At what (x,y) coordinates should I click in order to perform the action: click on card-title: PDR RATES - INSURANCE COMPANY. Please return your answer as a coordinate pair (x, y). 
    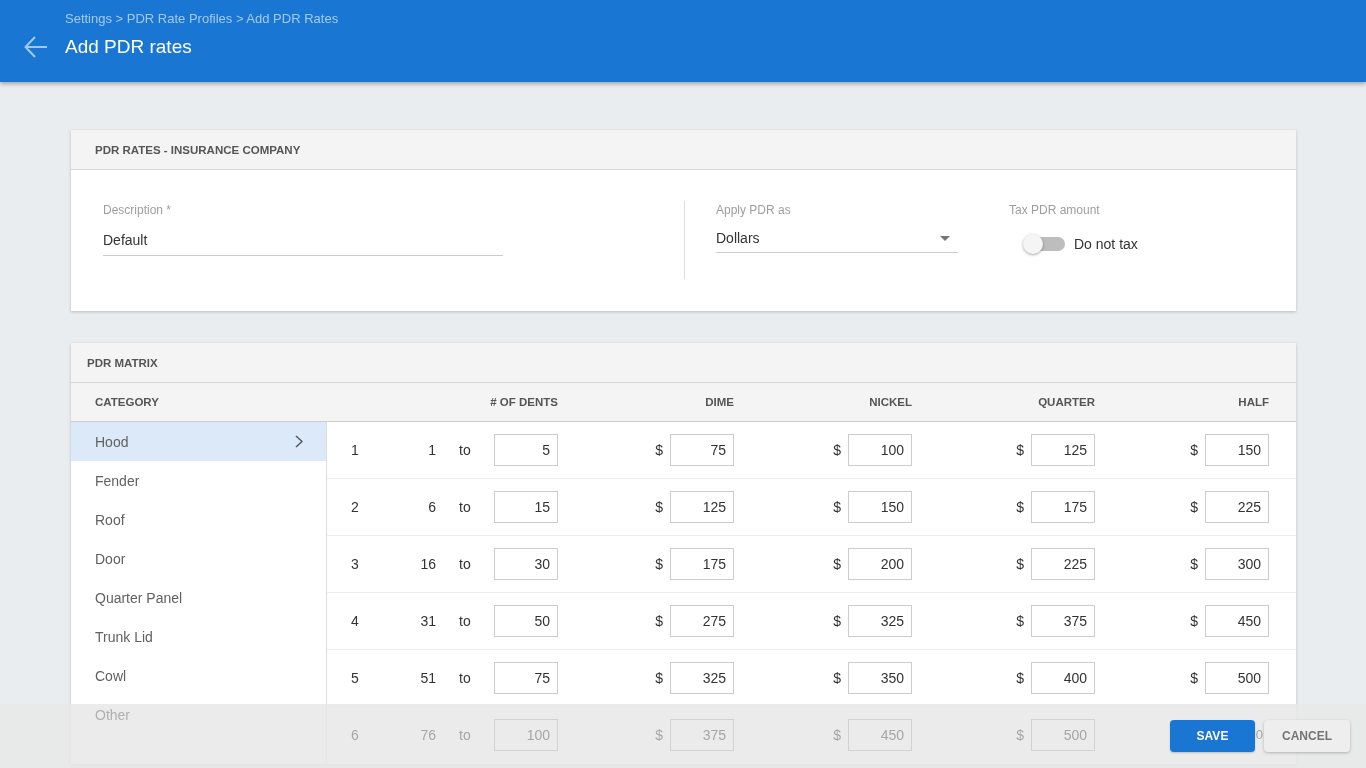
    Looking at the image, I should click on (198, 149).